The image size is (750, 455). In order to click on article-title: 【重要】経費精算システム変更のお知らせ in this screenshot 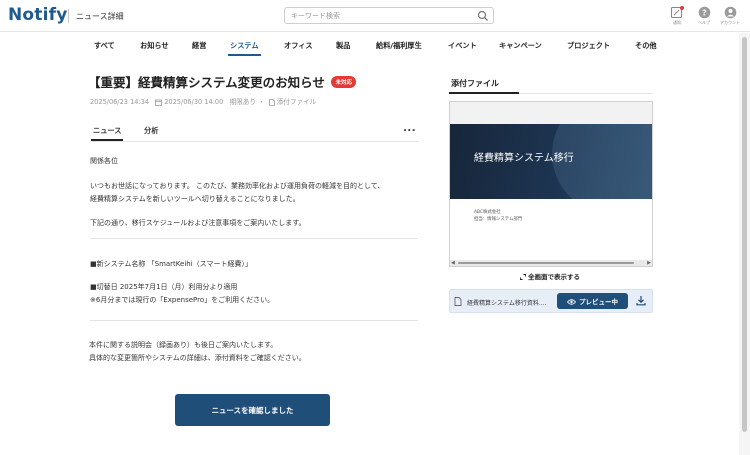, I will do `click(206, 82)`.